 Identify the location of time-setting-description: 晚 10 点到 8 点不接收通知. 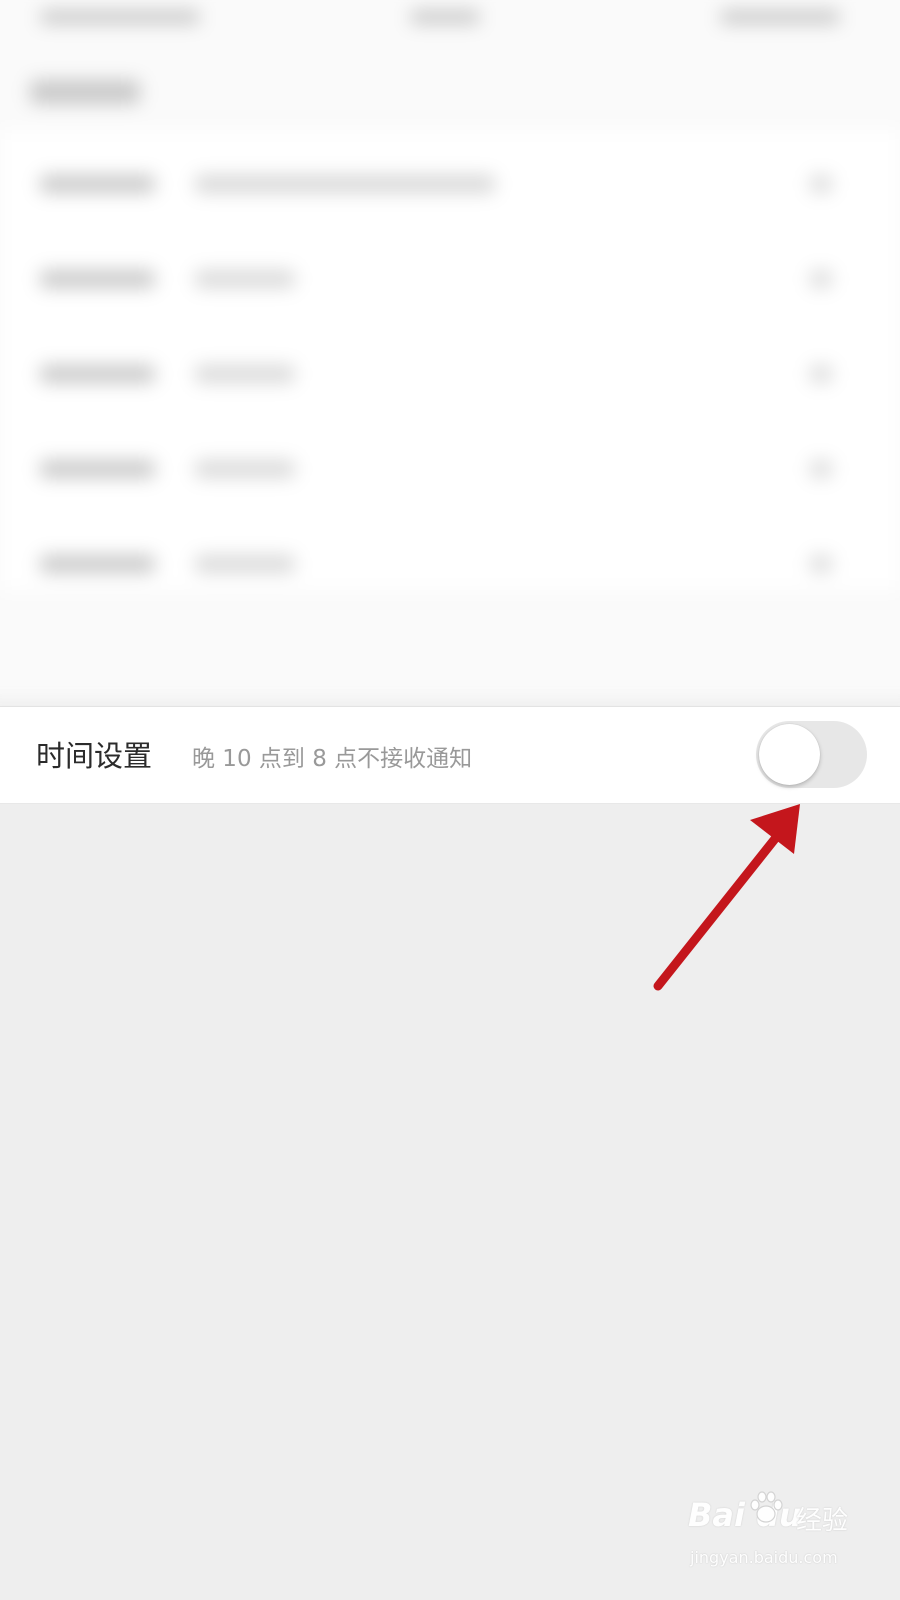
(332, 759).